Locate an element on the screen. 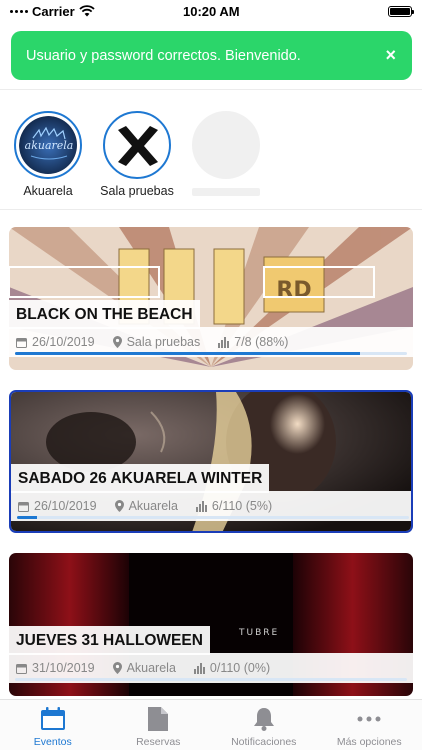  document-icon is located at coordinates (158, 719).